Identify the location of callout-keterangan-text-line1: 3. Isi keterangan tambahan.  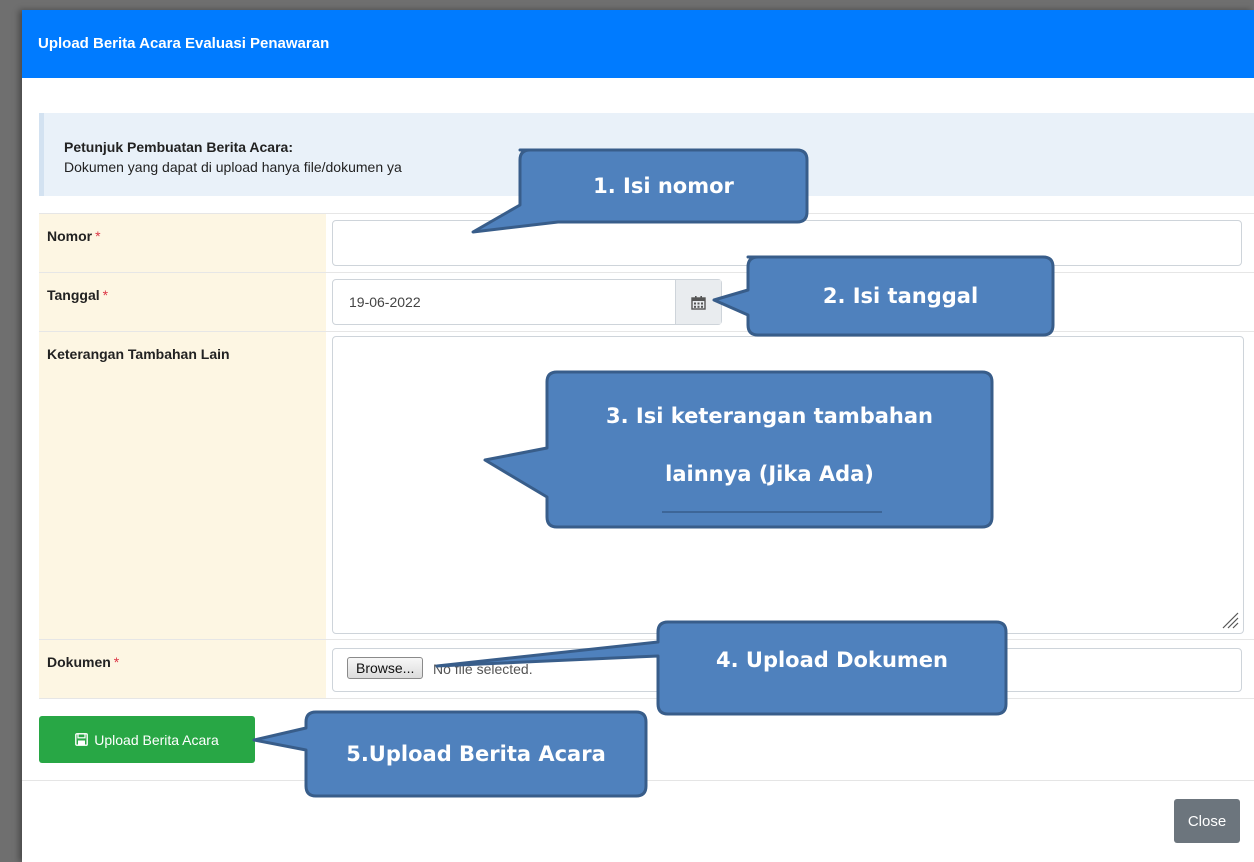
(769, 416).